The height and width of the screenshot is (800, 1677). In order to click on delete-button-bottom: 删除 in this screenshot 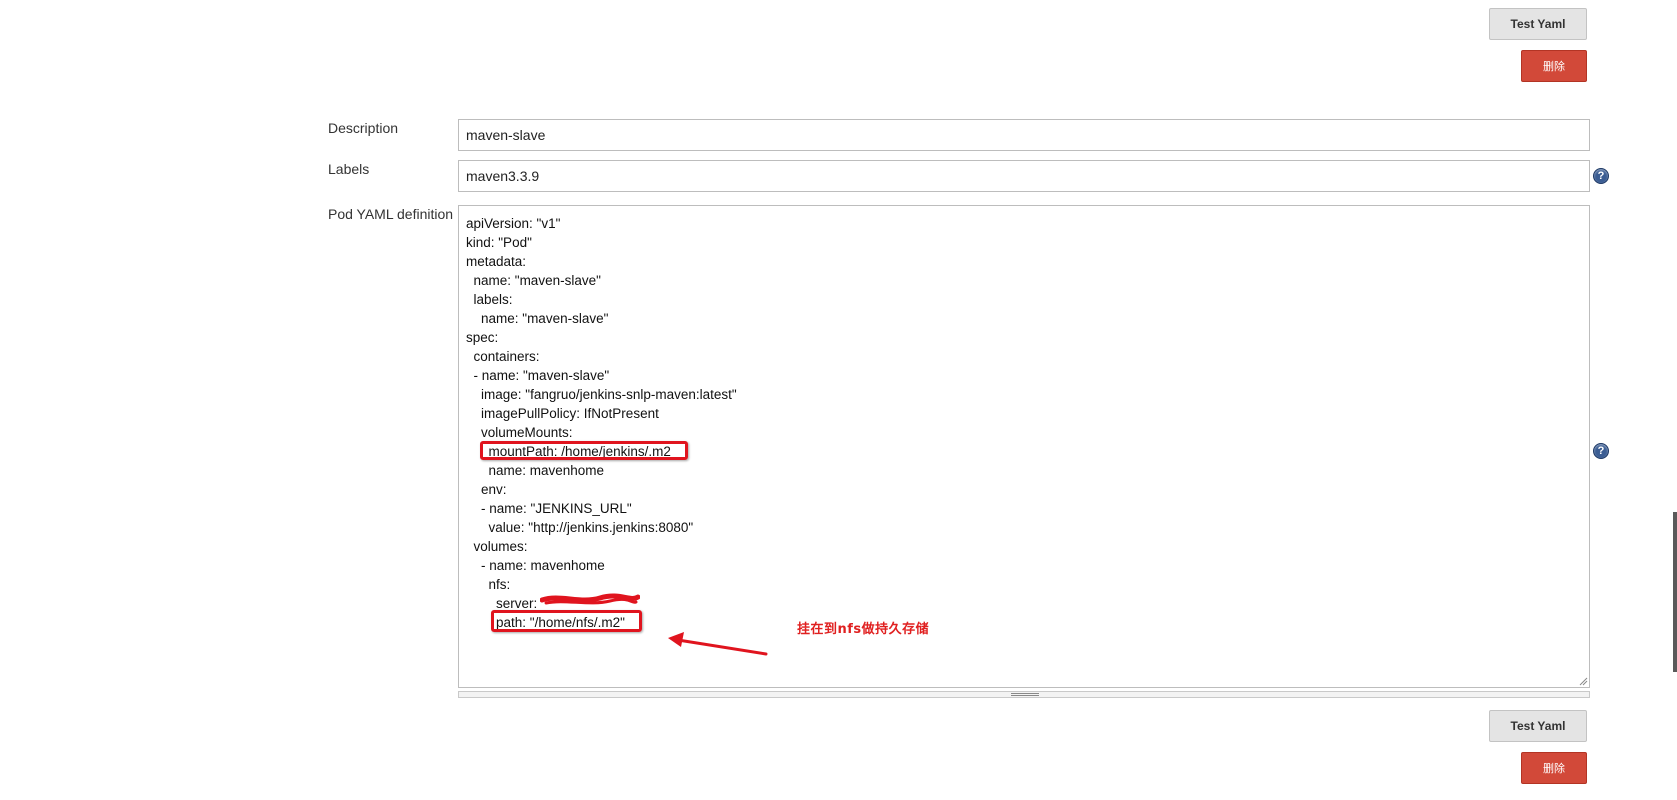, I will do `click(1554, 768)`.